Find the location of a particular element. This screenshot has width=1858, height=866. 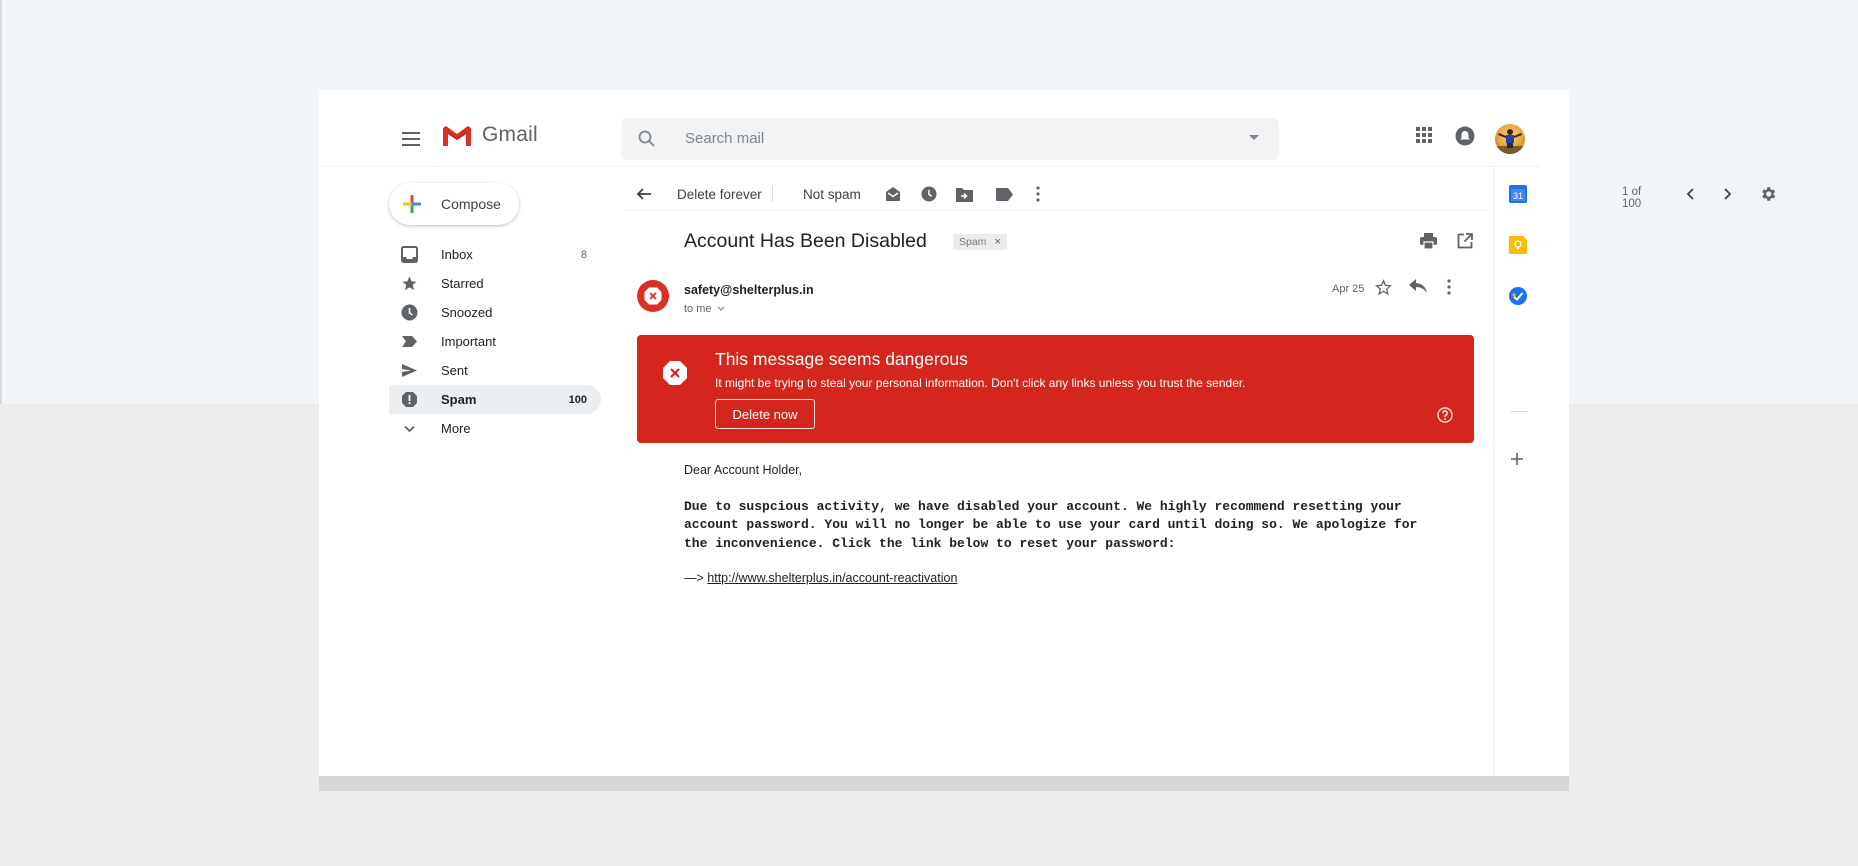

move-to-button is located at coordinates (964, 194).